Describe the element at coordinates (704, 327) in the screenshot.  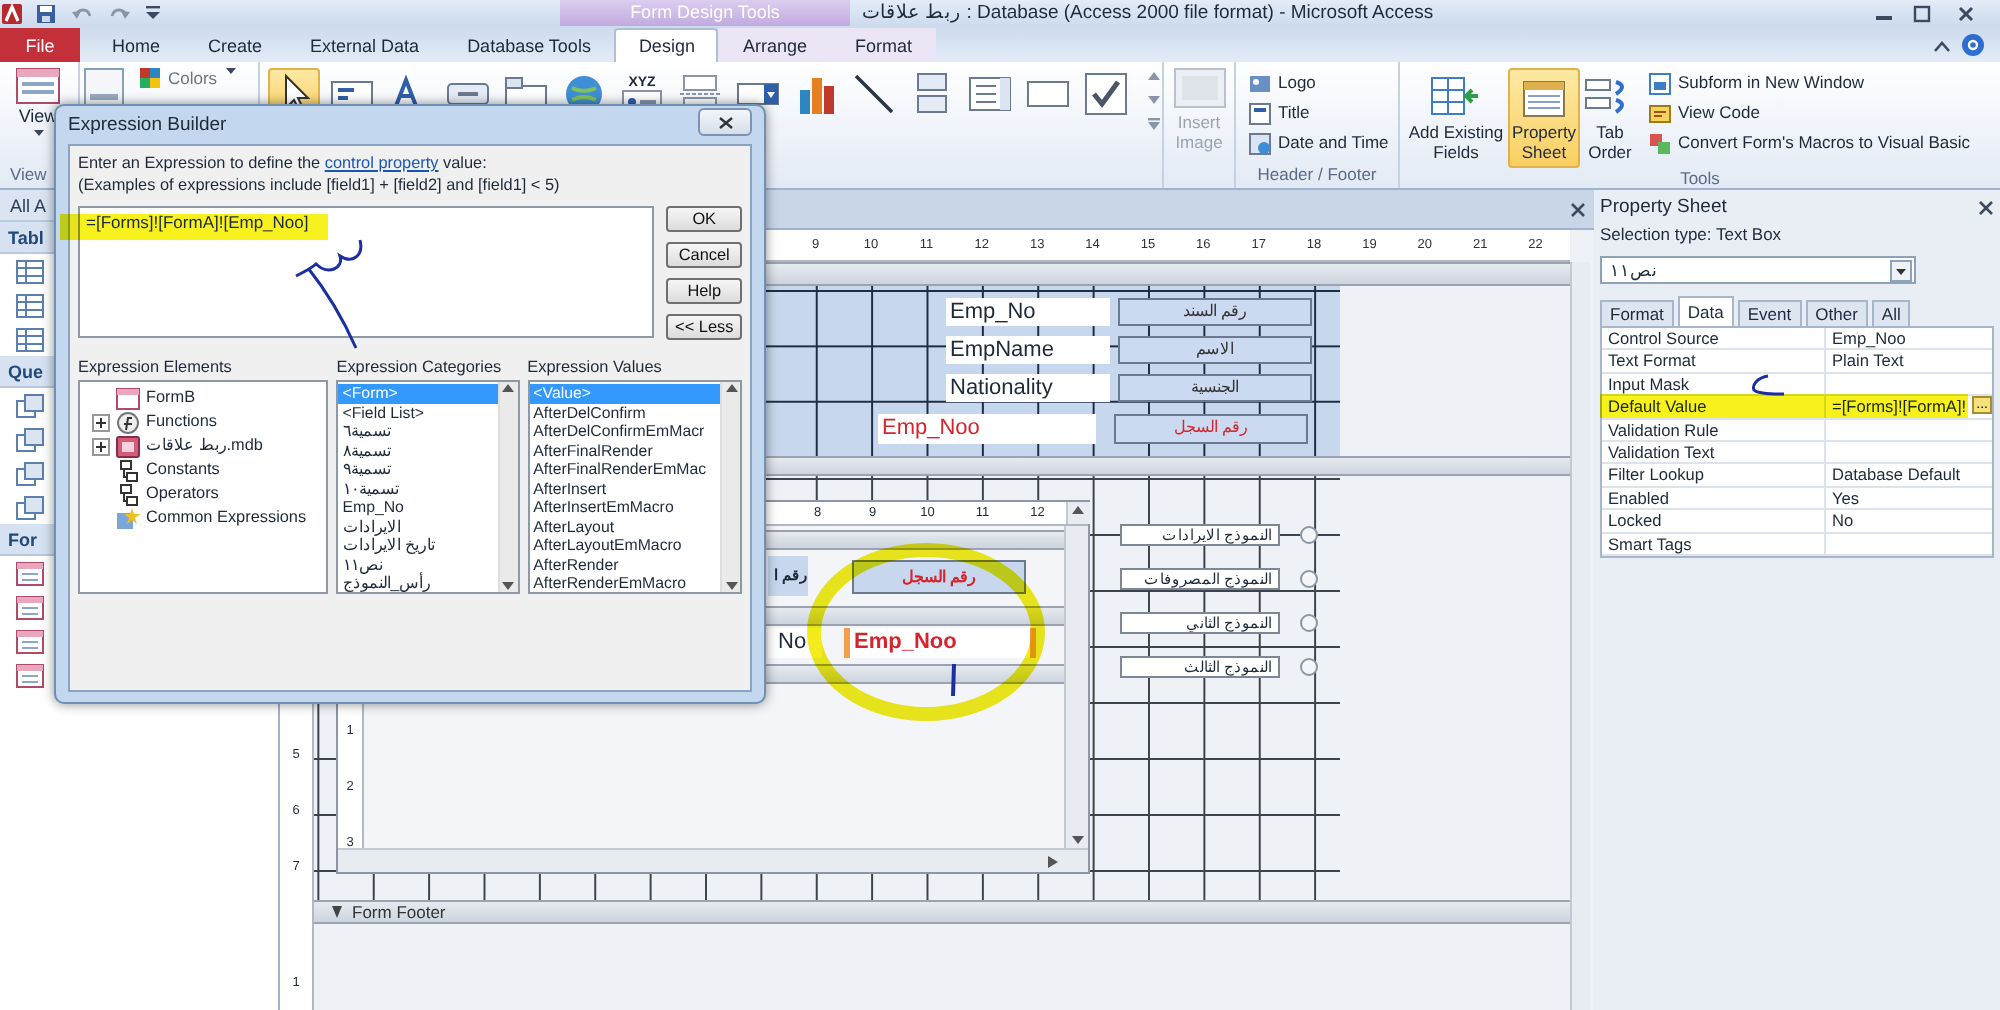
I see `dialog-button: << Less` at that location.